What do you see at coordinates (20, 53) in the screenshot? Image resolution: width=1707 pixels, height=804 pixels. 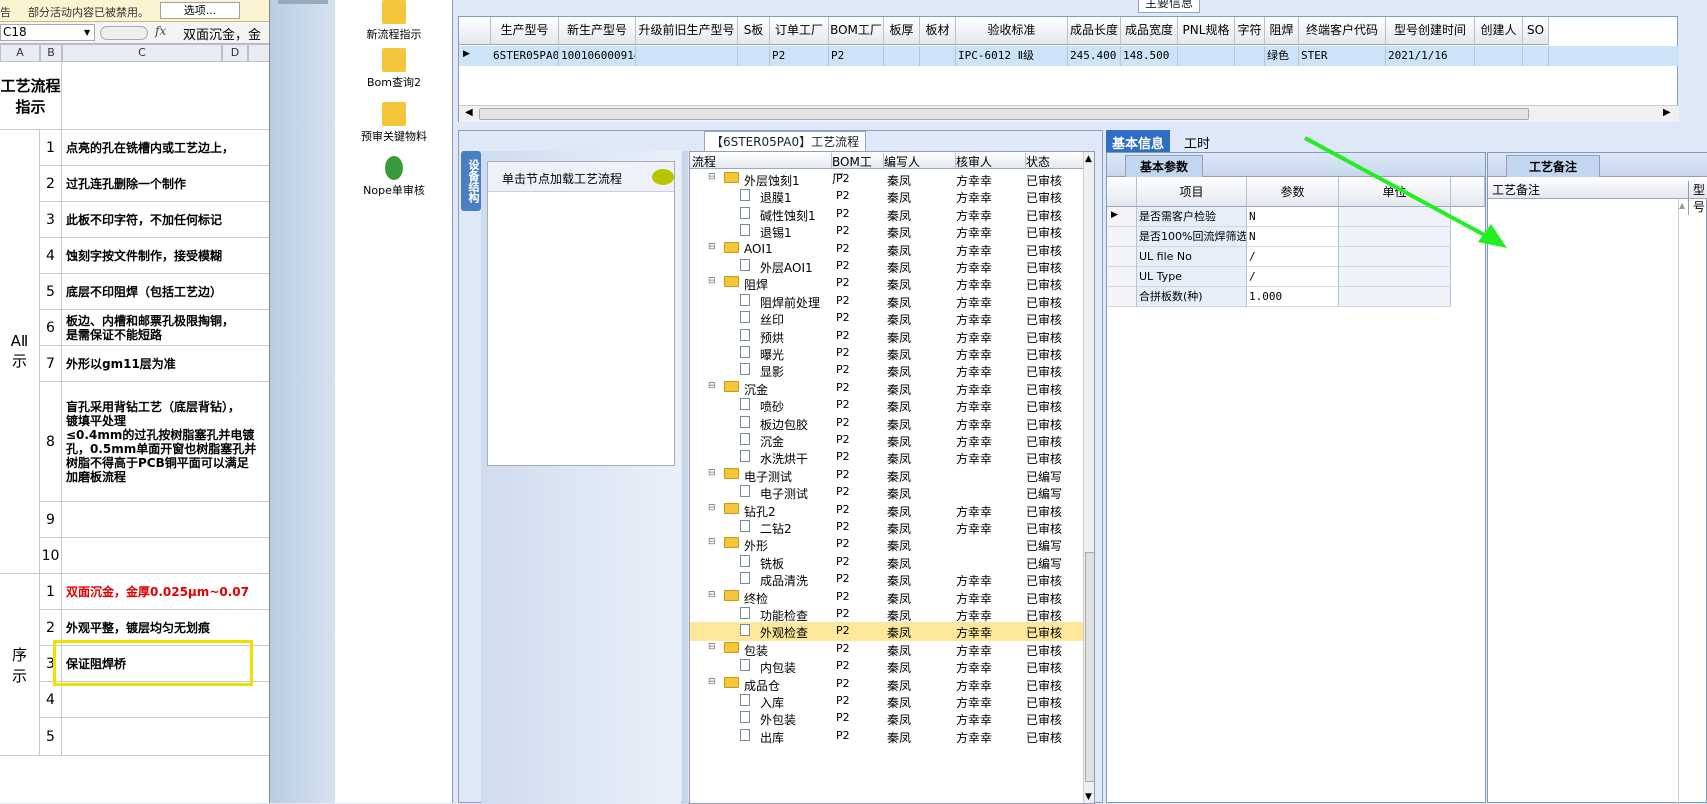 I see `col-header: A` at bounding box center [20, 53].